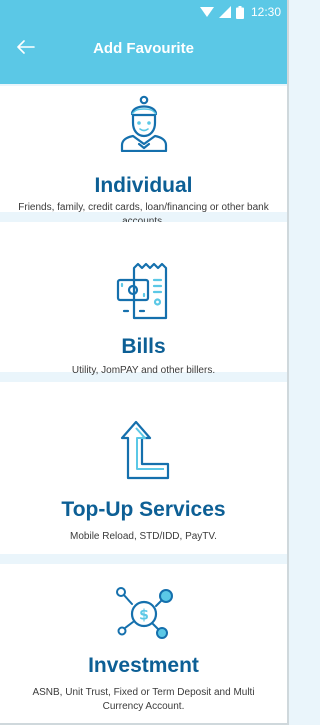 The width and height of the screenshot is (320, 725). Describe the element at coordinates (143, 370) in the screenshot. I see `option-description: Utility, JomPAY and other billers.` at that location.